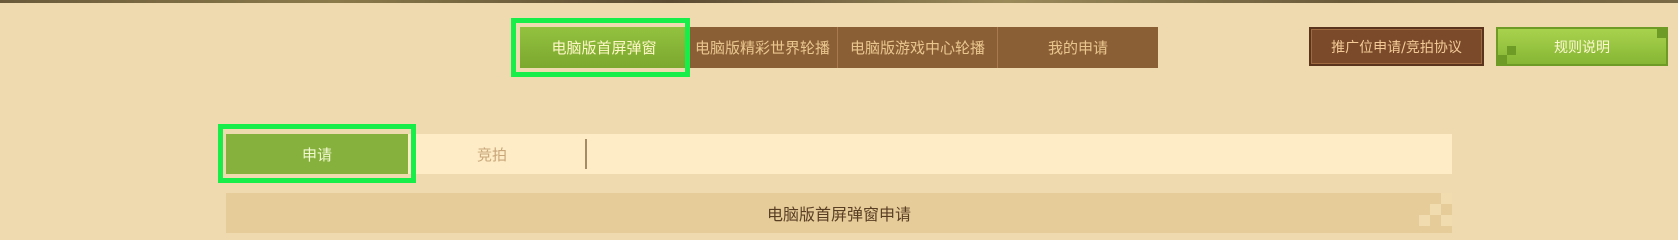 The width and height of the screenshot is (1678, 240). Describe the element at coordinates (763, 47) in the screenshot. I see `tab-pc-world-carousel: 电脑版精彩世界轮播` at that location.